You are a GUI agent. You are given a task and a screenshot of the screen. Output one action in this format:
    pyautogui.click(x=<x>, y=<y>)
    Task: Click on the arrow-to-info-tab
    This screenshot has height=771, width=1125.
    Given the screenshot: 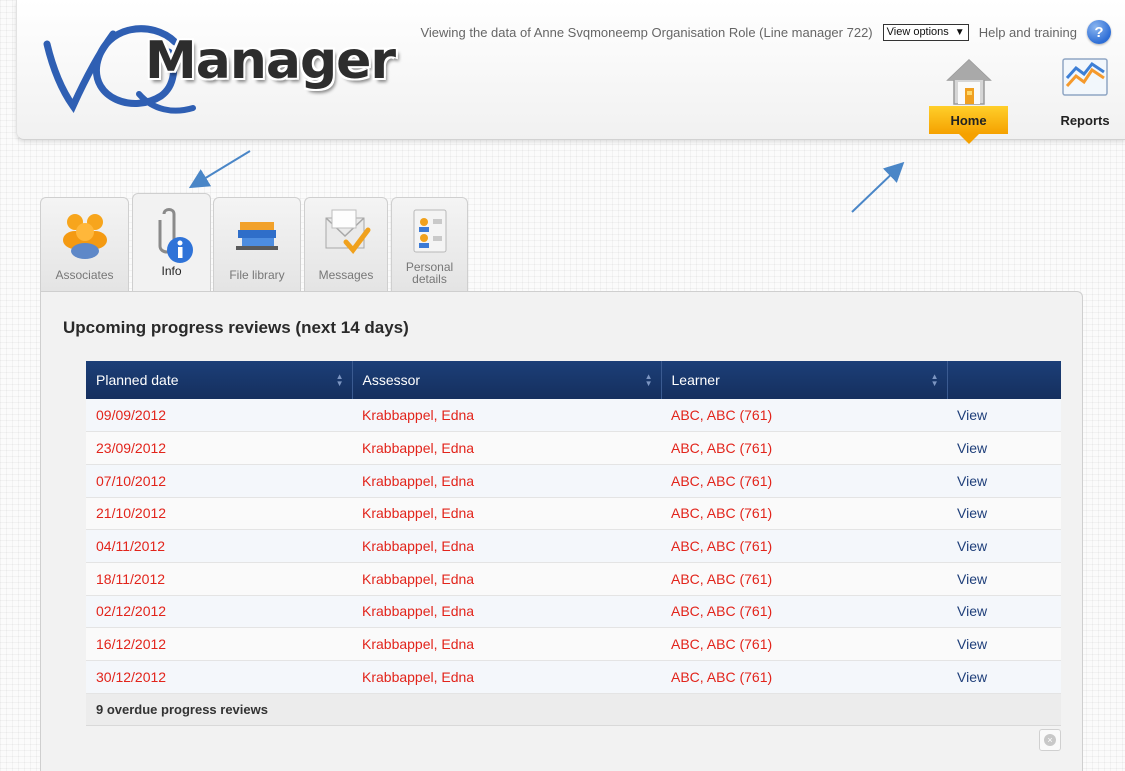 What is the action you would take?
    pyautogui.click(x=219, y=169)
    